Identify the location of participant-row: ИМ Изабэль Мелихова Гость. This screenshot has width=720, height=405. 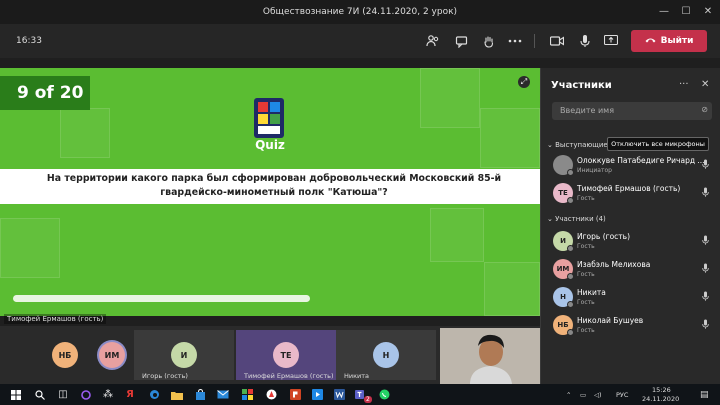
(630, 269).